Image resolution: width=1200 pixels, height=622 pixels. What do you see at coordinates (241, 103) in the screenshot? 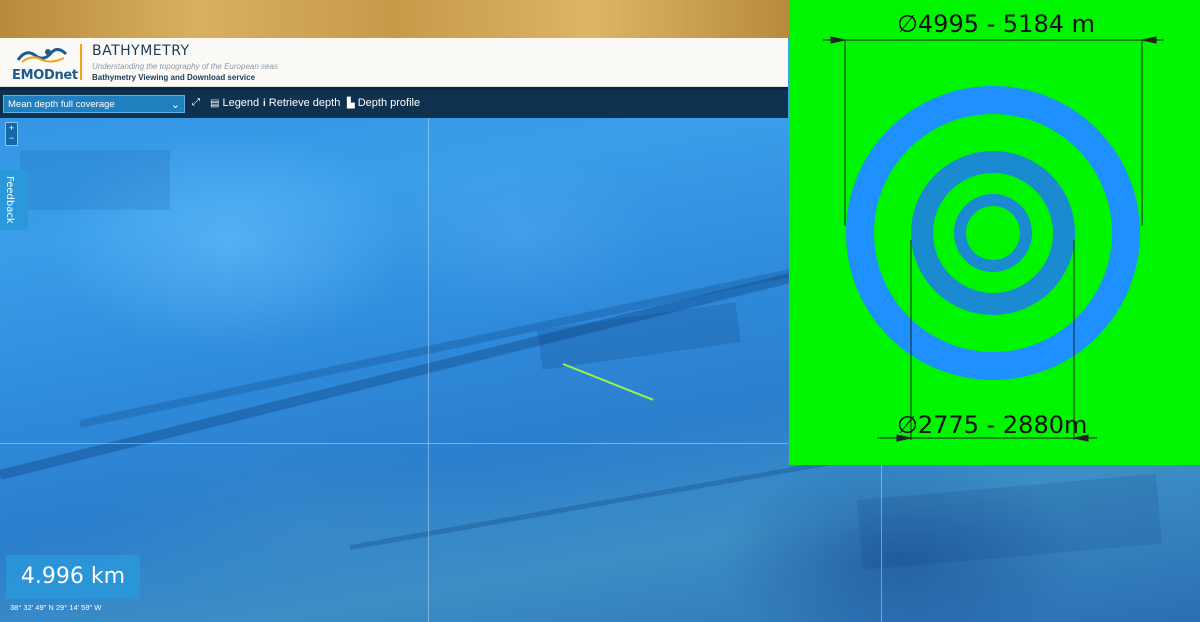
I see `legend-label: Legend` at bounding box center [241, 103].